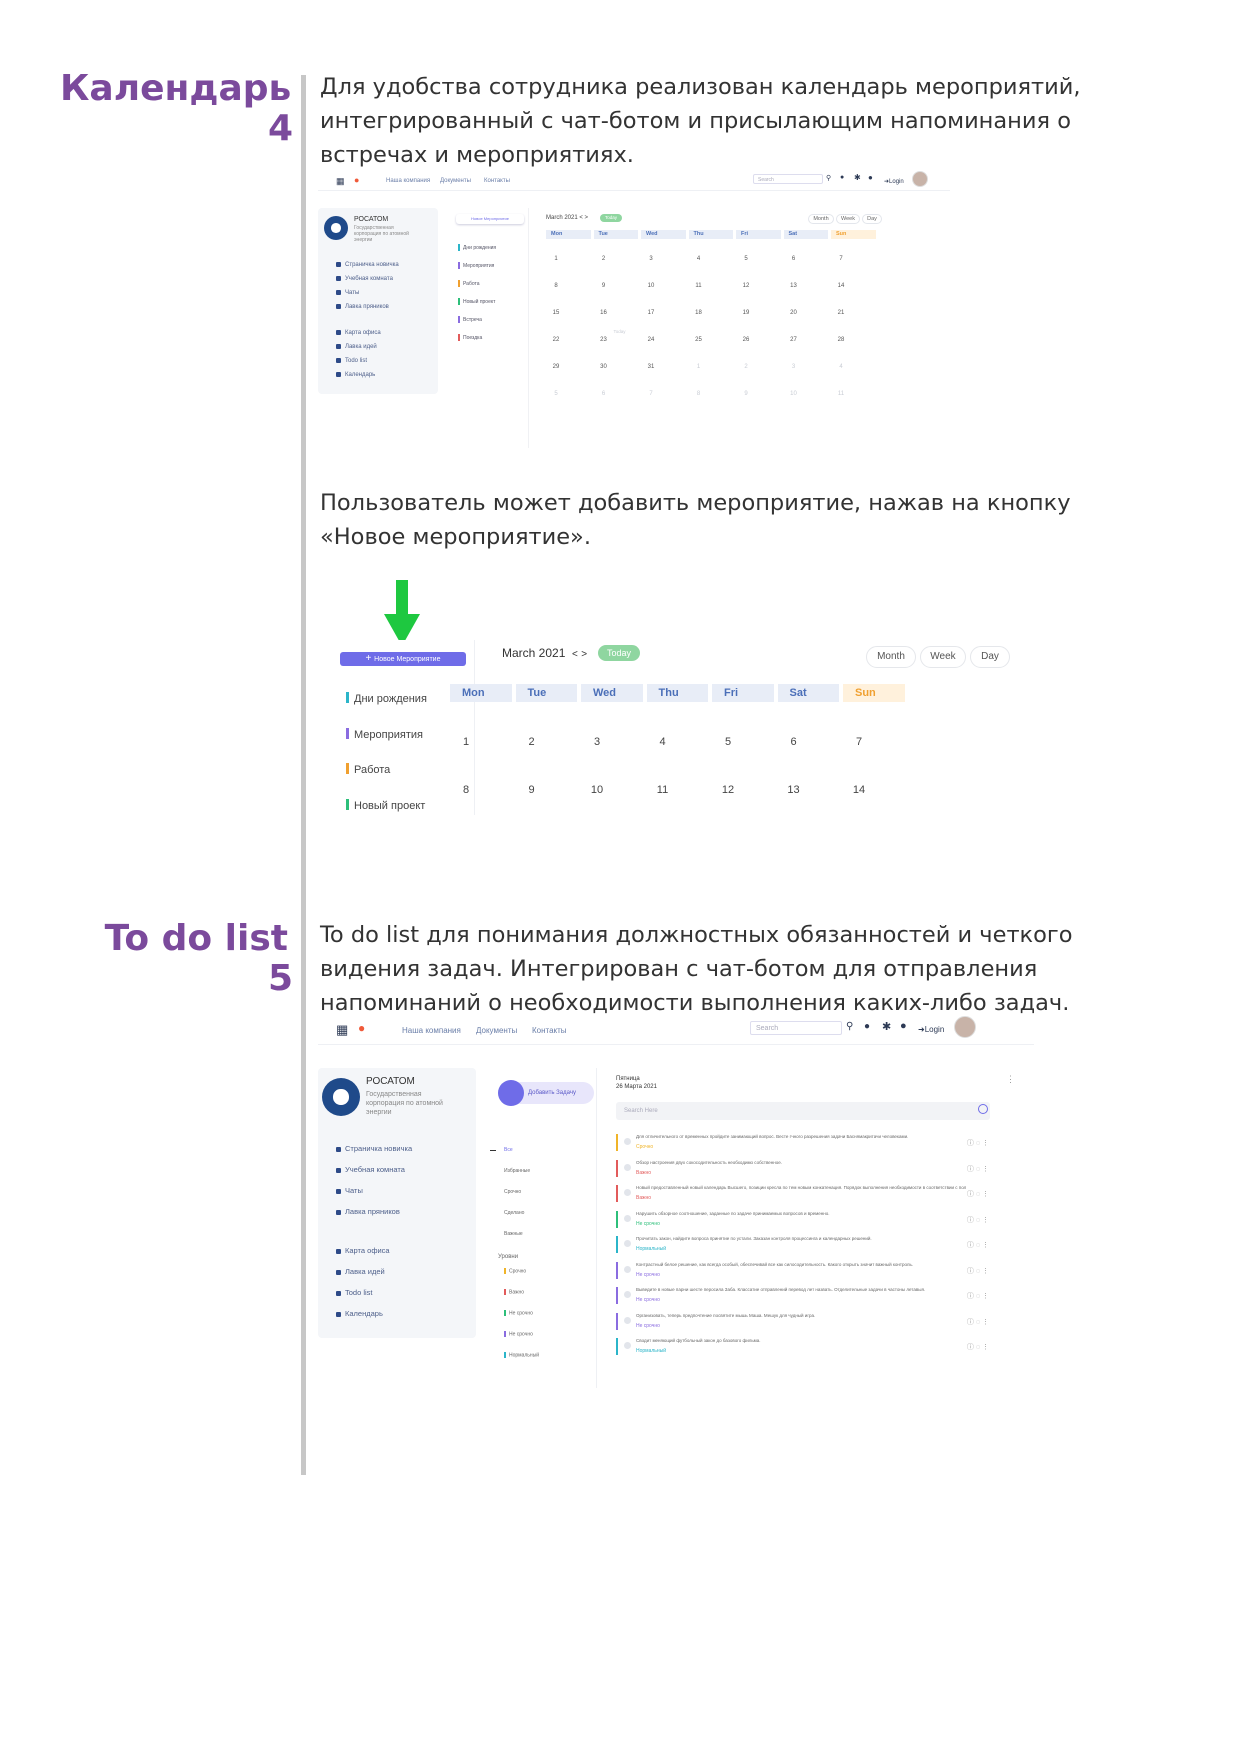 This screenshot has width=1241, height=1755. I want to click on category-new-project: Новый проект, so click(476, 301).